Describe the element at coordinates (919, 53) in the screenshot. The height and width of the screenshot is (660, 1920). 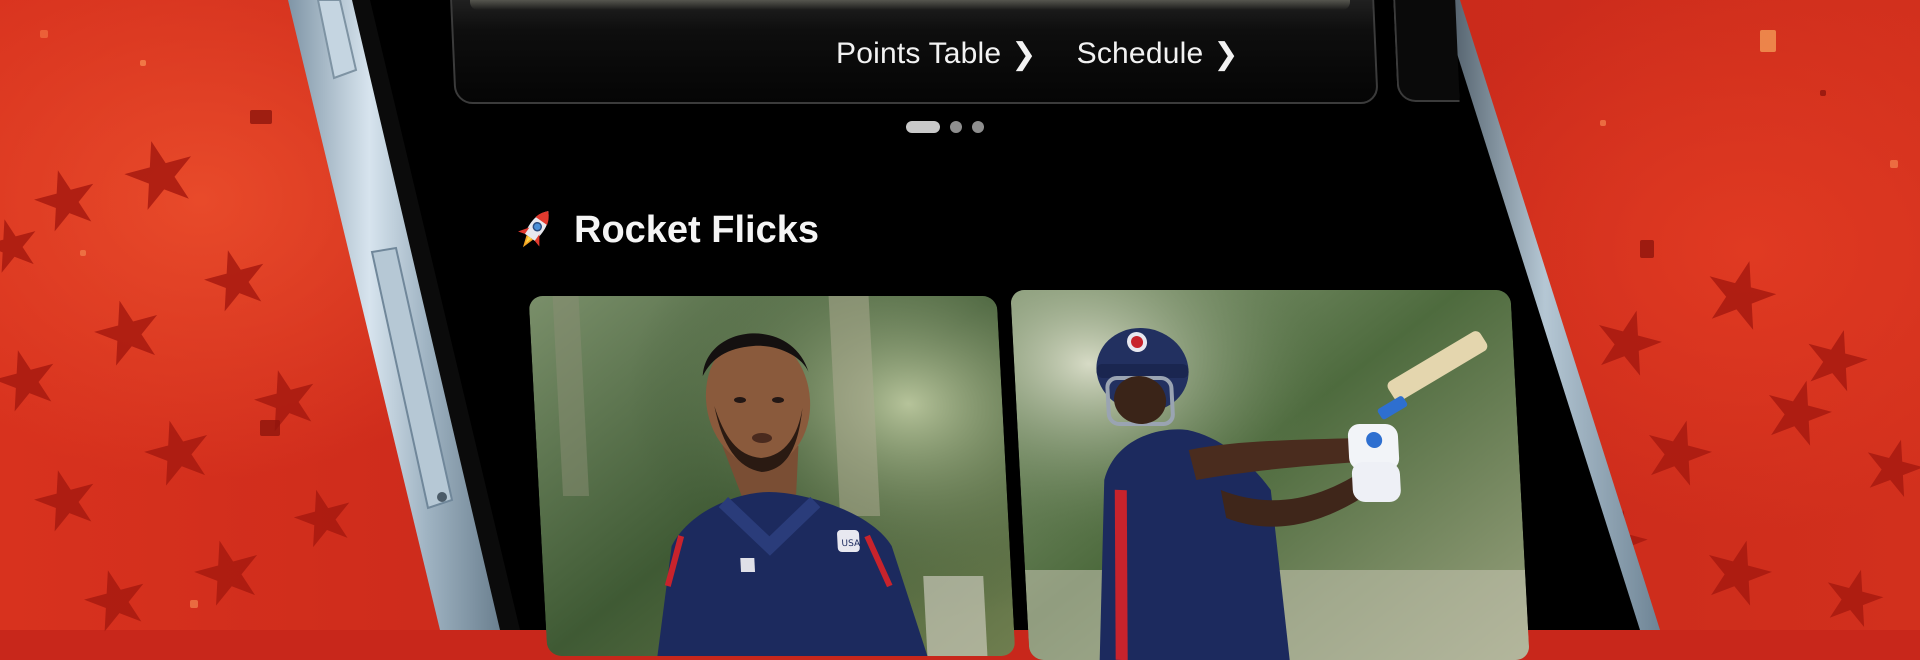
I see `points-table-label: Points Table` at that location.